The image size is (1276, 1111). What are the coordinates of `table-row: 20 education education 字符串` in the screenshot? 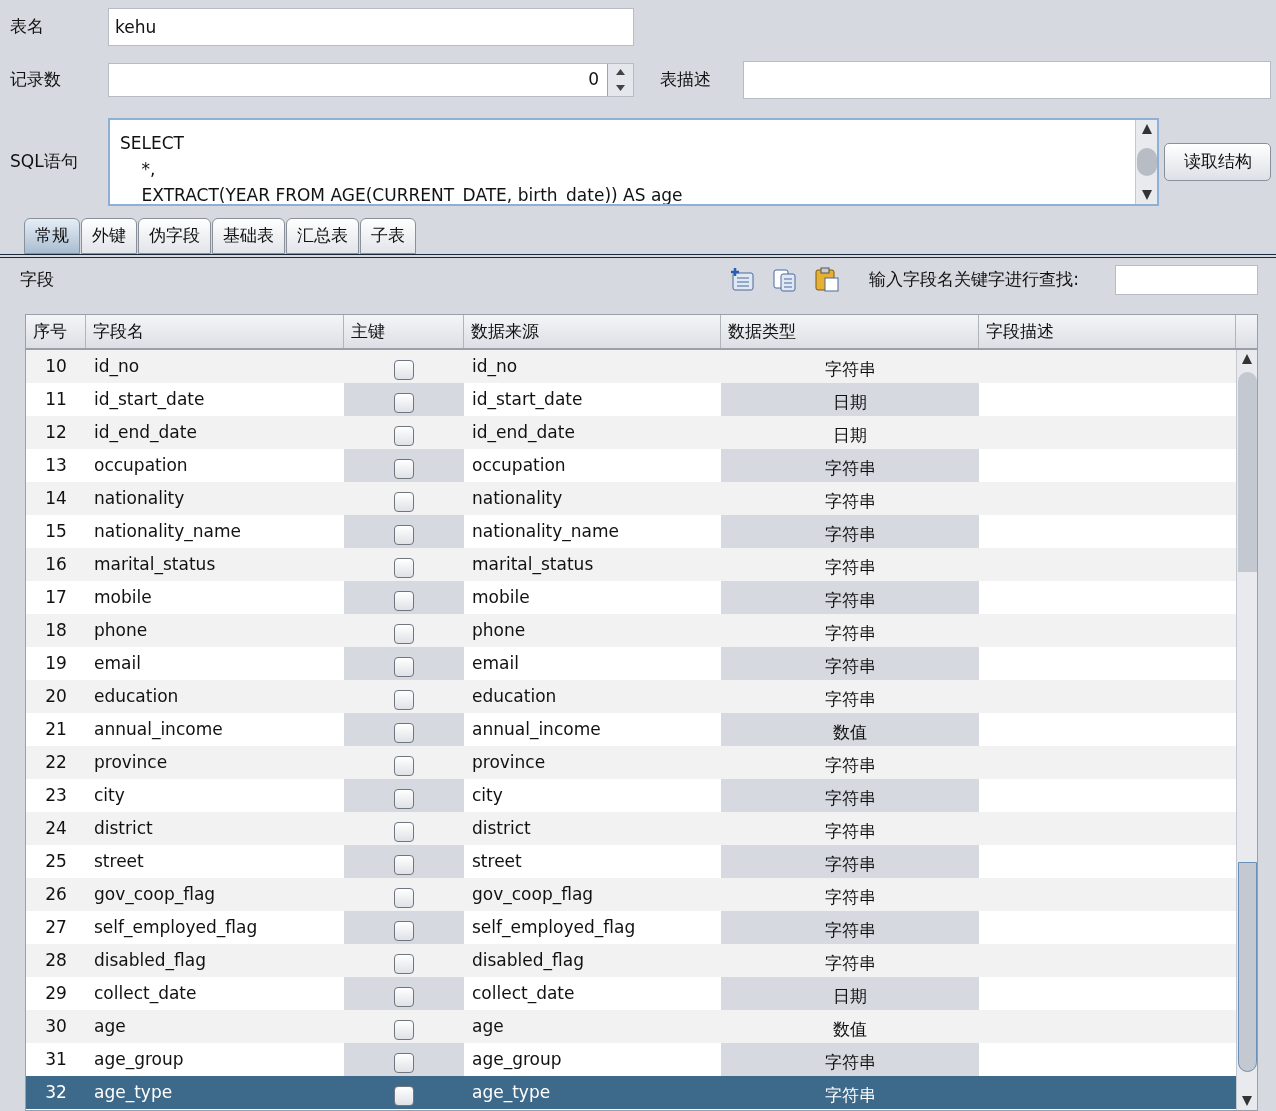 It's located at (631, 696).